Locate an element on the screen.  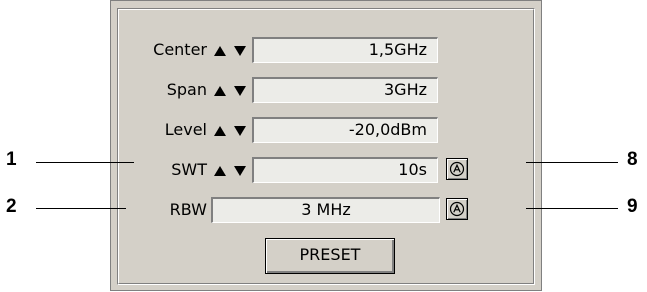
center-label: Center is located at coordinates (180, 49).